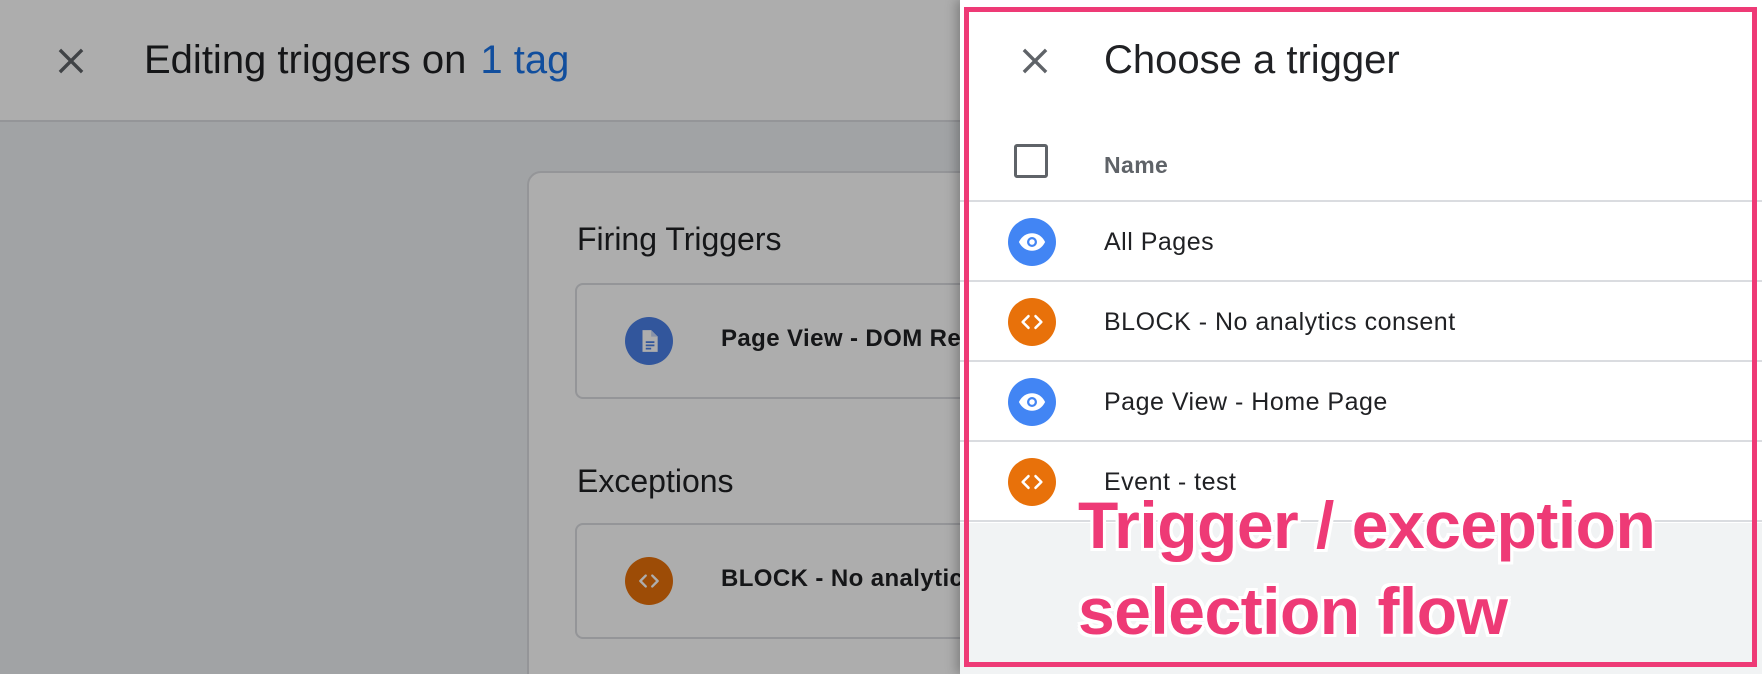 The width and height of the screenshot is (1762, 674). I want to click on annotation-line-1: Trigger / exception, so click(1367, 525).